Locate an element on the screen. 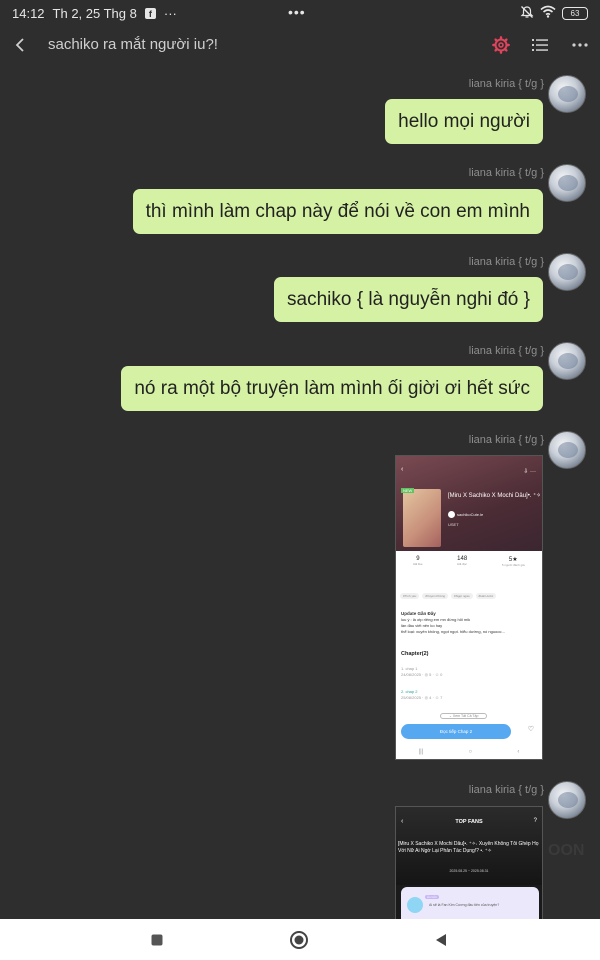 The height and width of the screenshot is (960, 600). more-icon is located at coordinates (580, 45).